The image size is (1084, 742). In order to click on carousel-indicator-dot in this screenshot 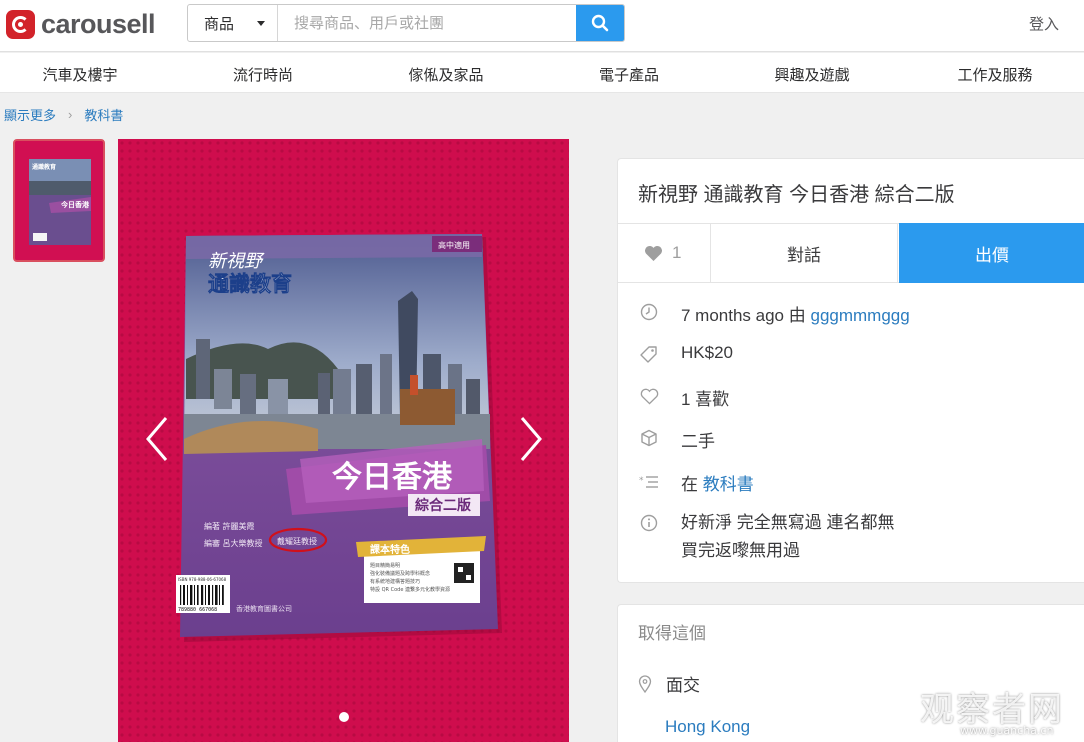, I will do `click(344, 717)`.